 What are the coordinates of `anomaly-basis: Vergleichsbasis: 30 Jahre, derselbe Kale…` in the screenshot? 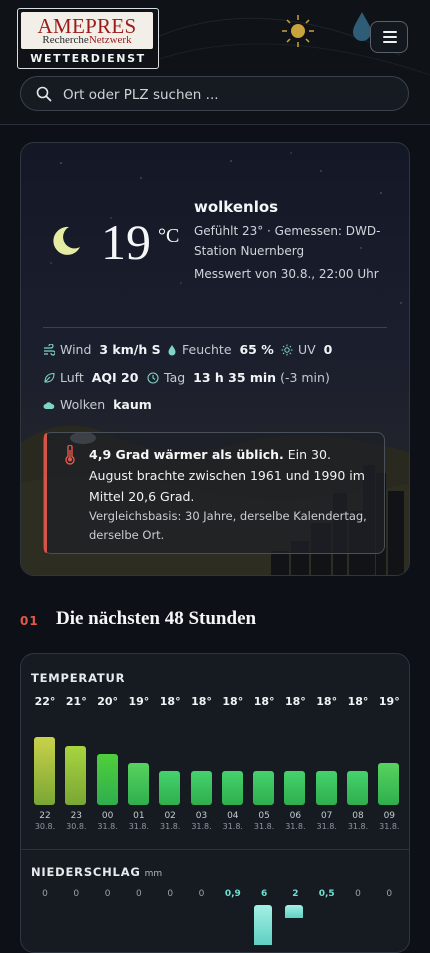 It's located at (228, 525).